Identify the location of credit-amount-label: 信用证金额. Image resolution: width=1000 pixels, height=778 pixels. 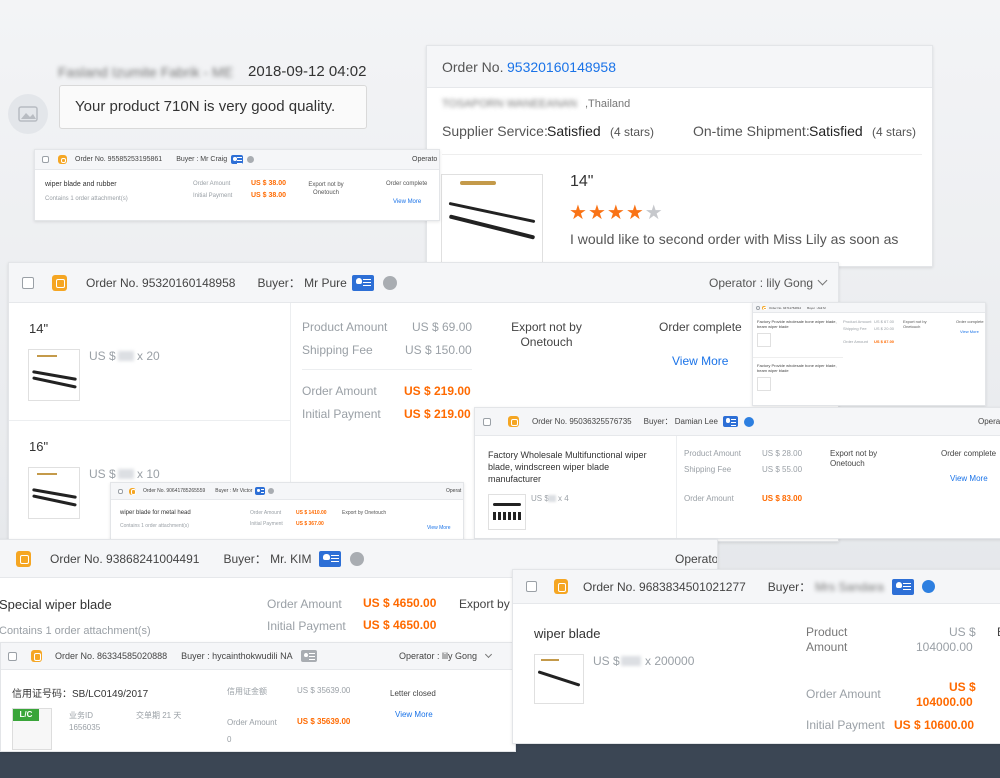
(247, 691).